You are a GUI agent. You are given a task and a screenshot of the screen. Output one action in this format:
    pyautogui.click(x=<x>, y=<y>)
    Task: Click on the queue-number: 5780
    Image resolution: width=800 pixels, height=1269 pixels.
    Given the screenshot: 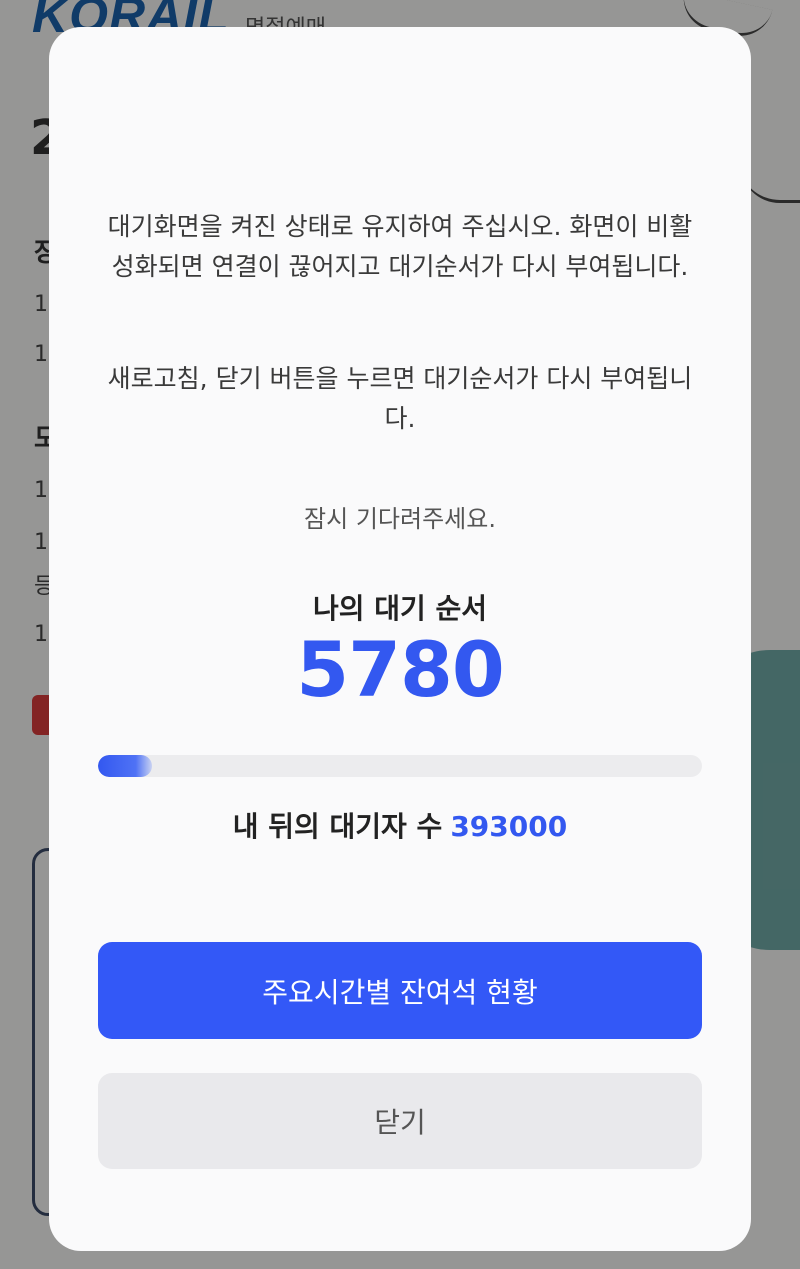 What is the action you would take?
    pyautogui.click(x=400, y=669)
    